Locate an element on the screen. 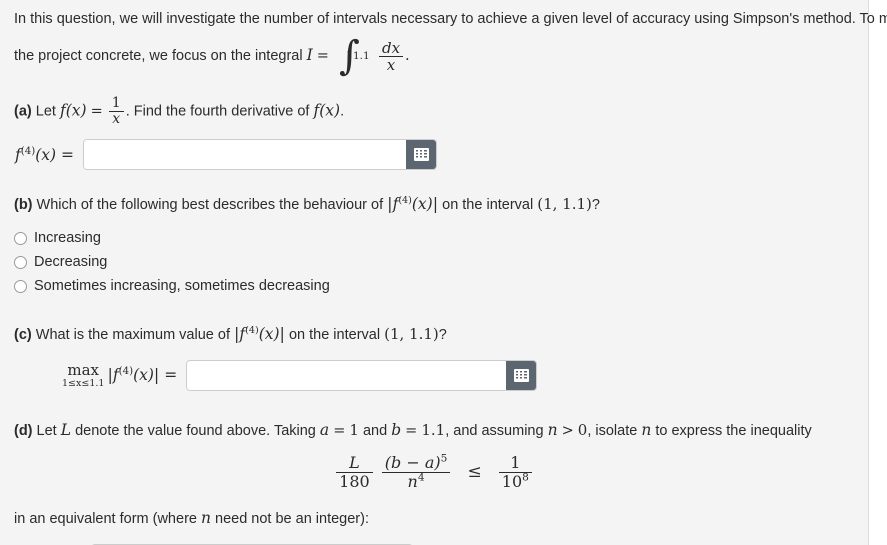 The width and height of the screenshot is (887, 545). integral-variable-I: I is located at coordinates (309, 55).